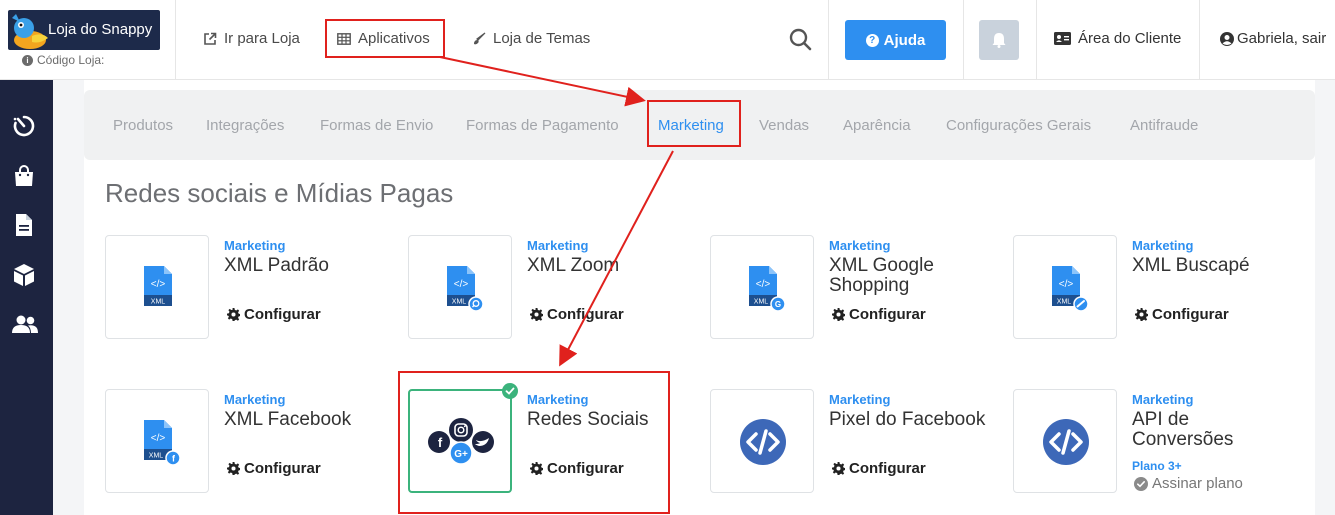  I want to click on app-thumb-api-conversoes, so click(1065, 441).